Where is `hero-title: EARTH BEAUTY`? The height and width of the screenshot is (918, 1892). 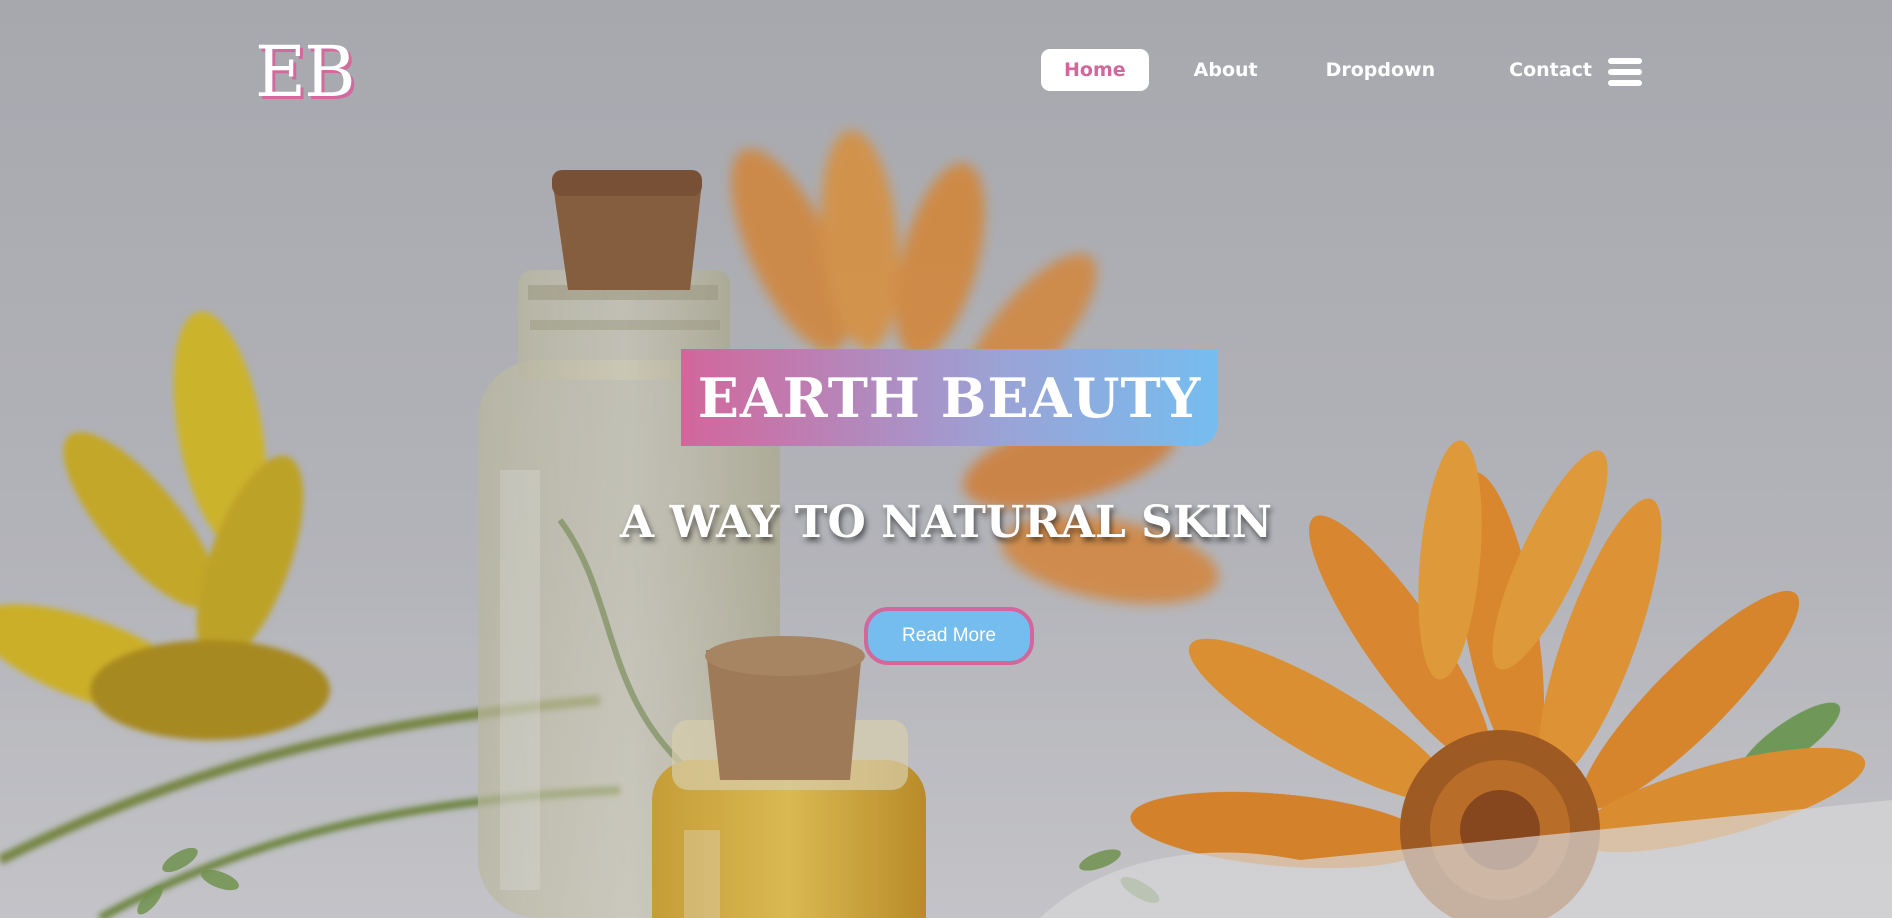
hero-title: EARTH BEAUTY is located at coordinates (949, 397).